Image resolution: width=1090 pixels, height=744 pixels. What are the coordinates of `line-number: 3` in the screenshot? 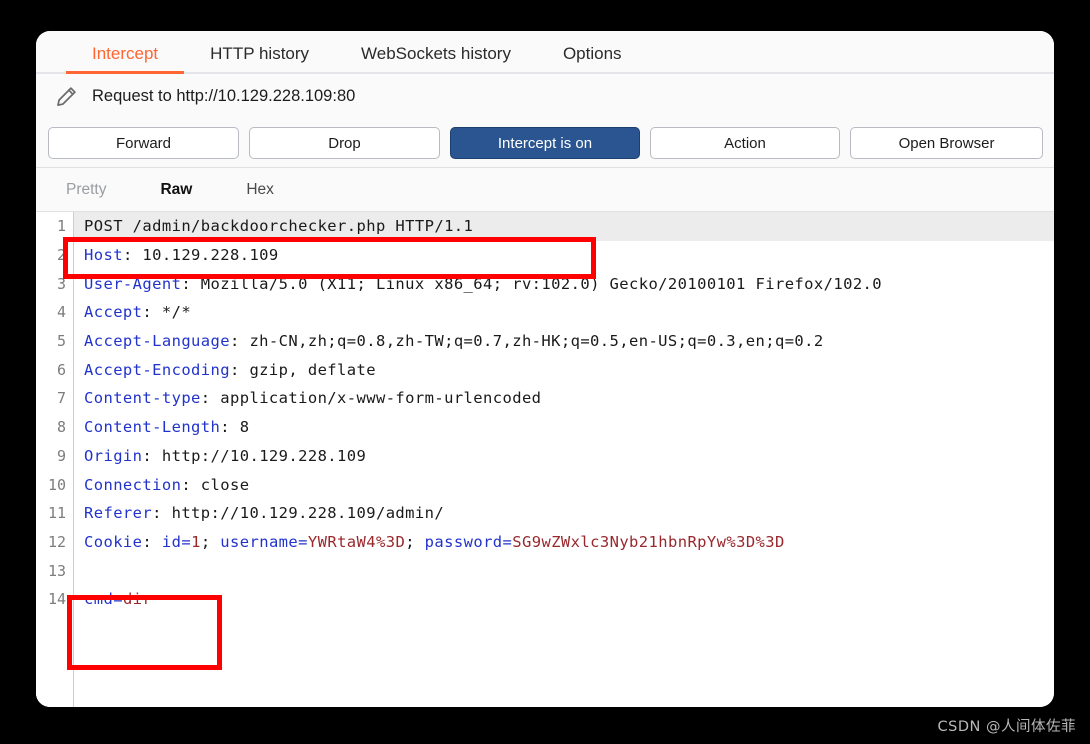 It's located at (61, 283).